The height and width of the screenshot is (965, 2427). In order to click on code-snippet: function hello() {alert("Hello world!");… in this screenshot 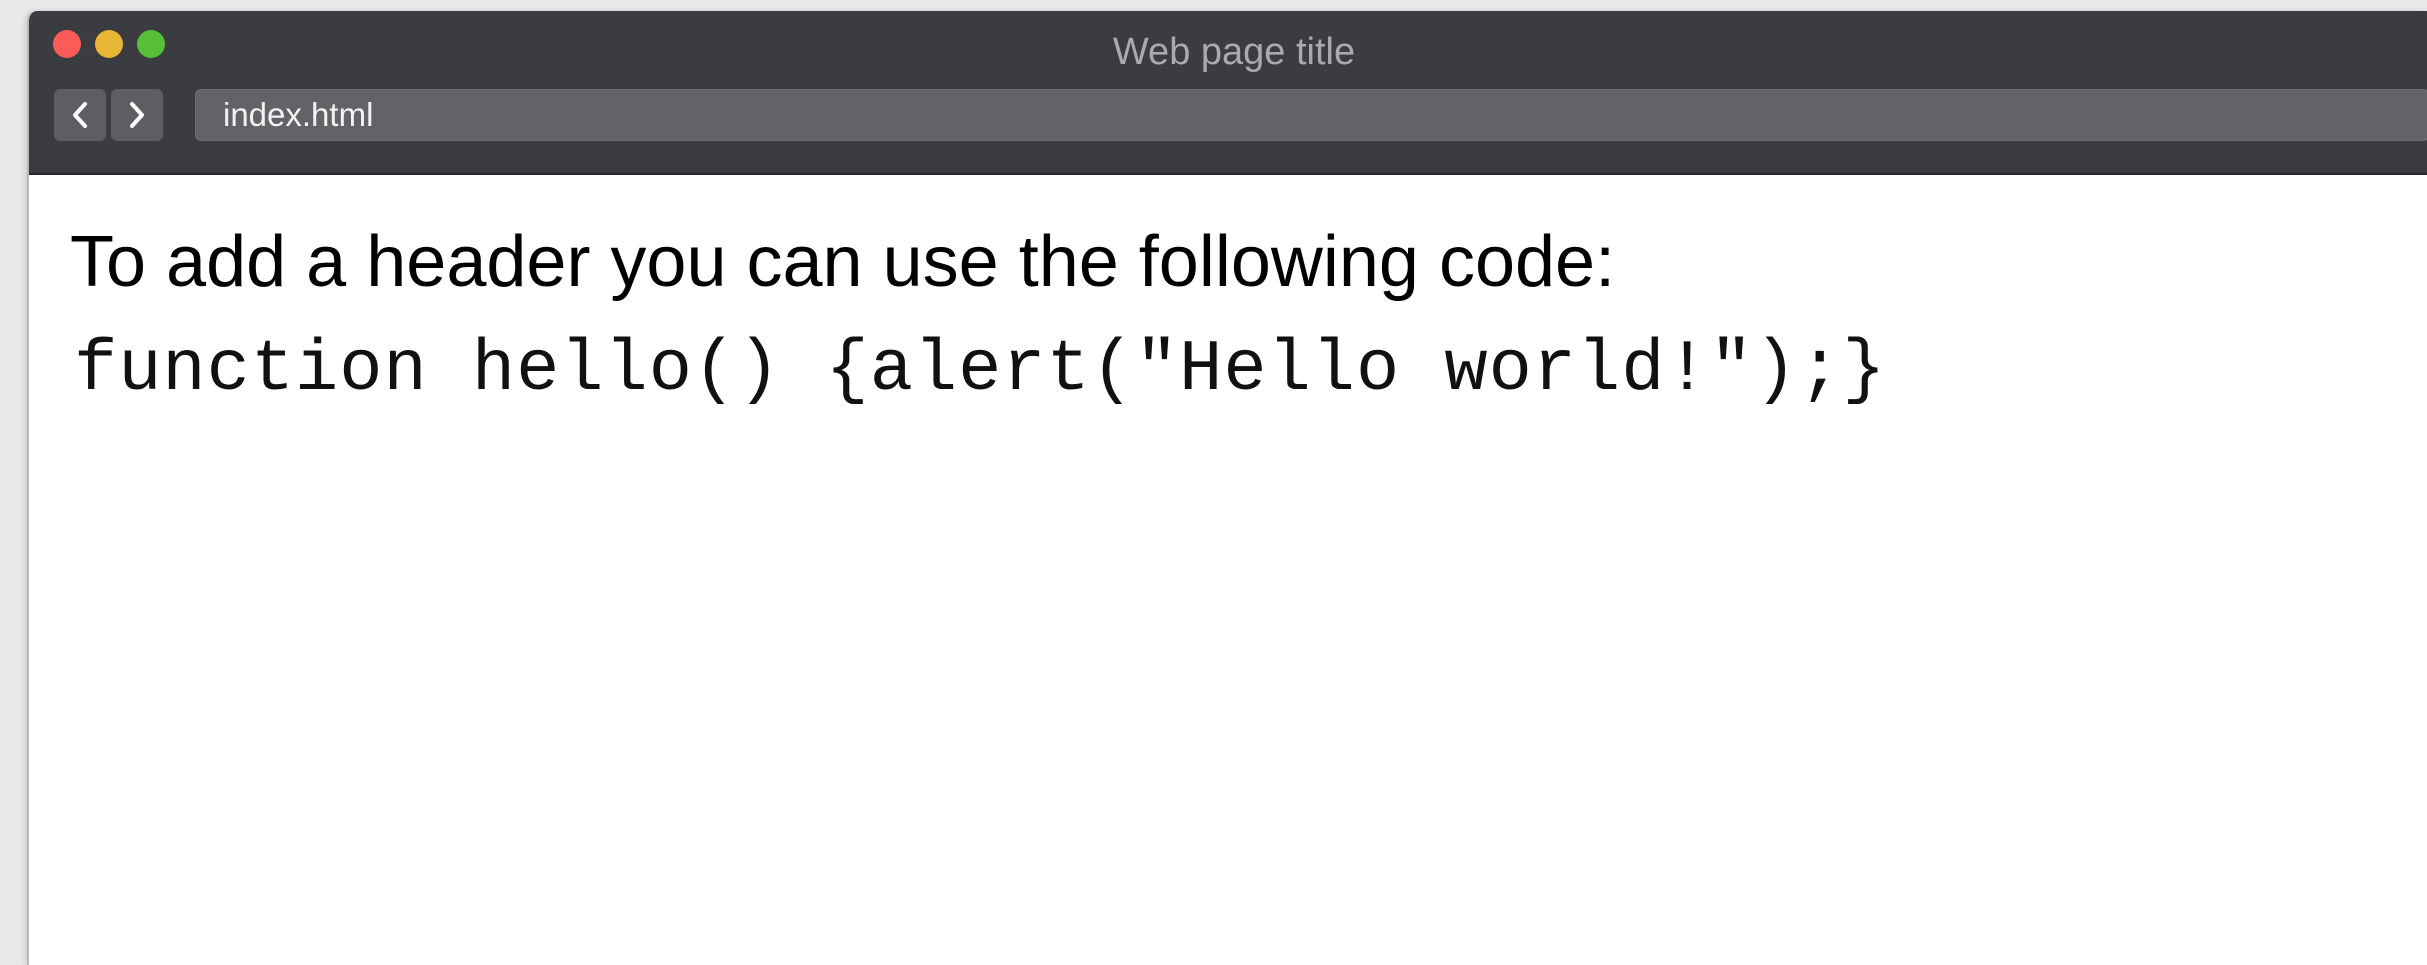, I will do `click(980, 370)`.